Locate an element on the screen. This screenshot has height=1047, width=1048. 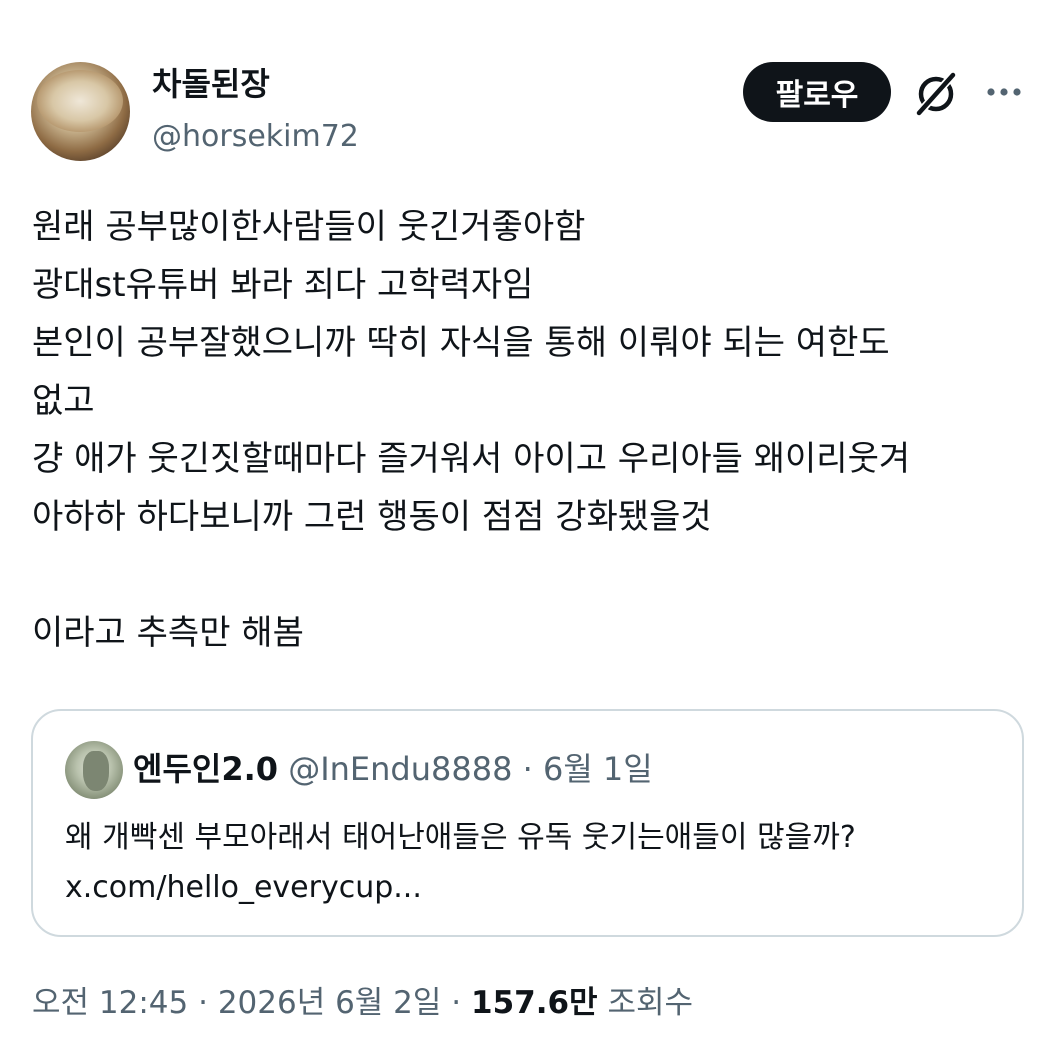
author-avatar is located at coordinates (80, 111).